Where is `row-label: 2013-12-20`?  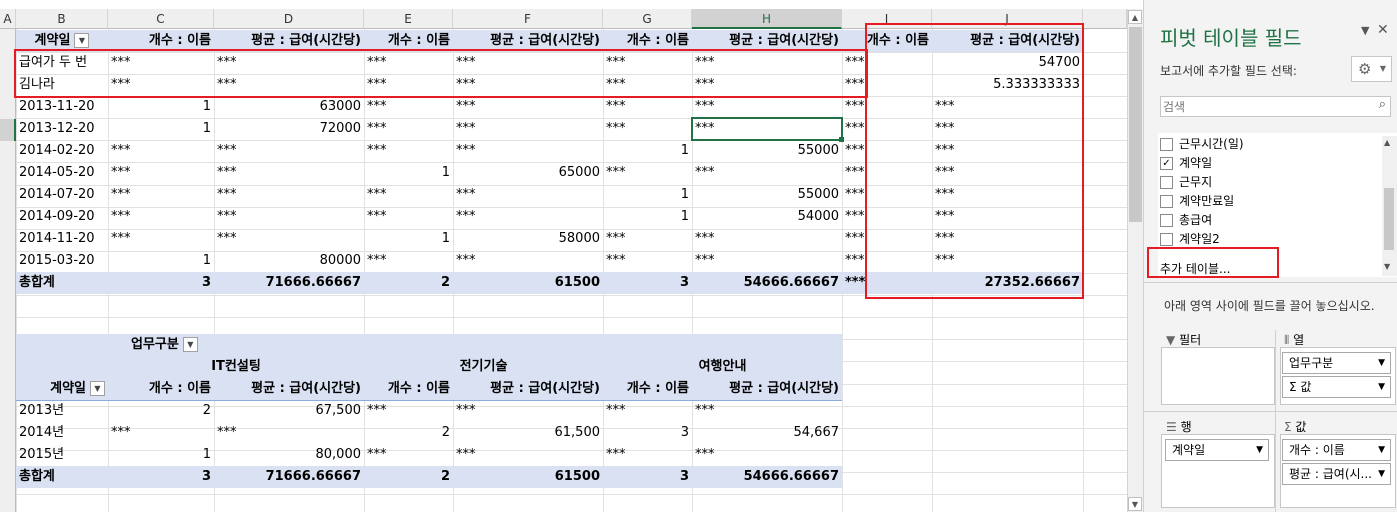 row-label: 2013-12-20 is located at coordinates (62, 129).